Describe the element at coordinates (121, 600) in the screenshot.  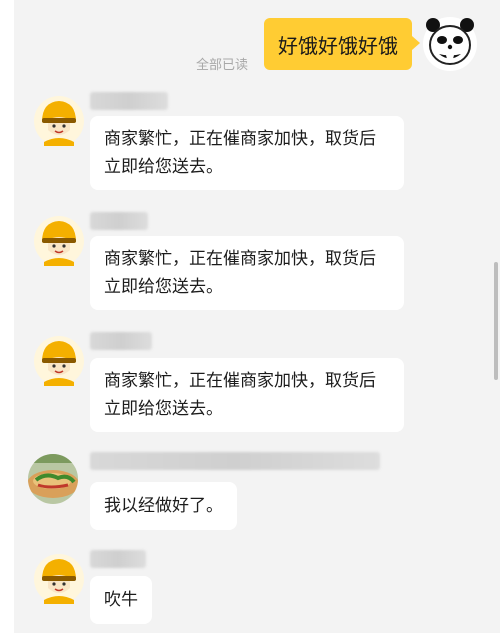
I see `incoming-message-bubble: 吹牛` at that location.